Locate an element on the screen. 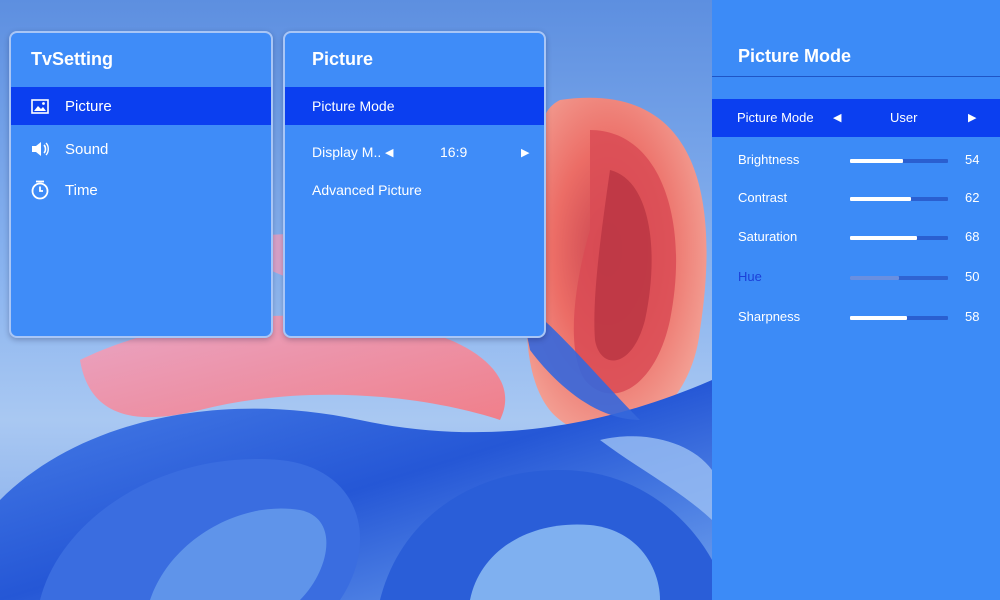 This screenshot has width=1000, height=600. slider-label: Contrast is located at coordinates (763, 197).